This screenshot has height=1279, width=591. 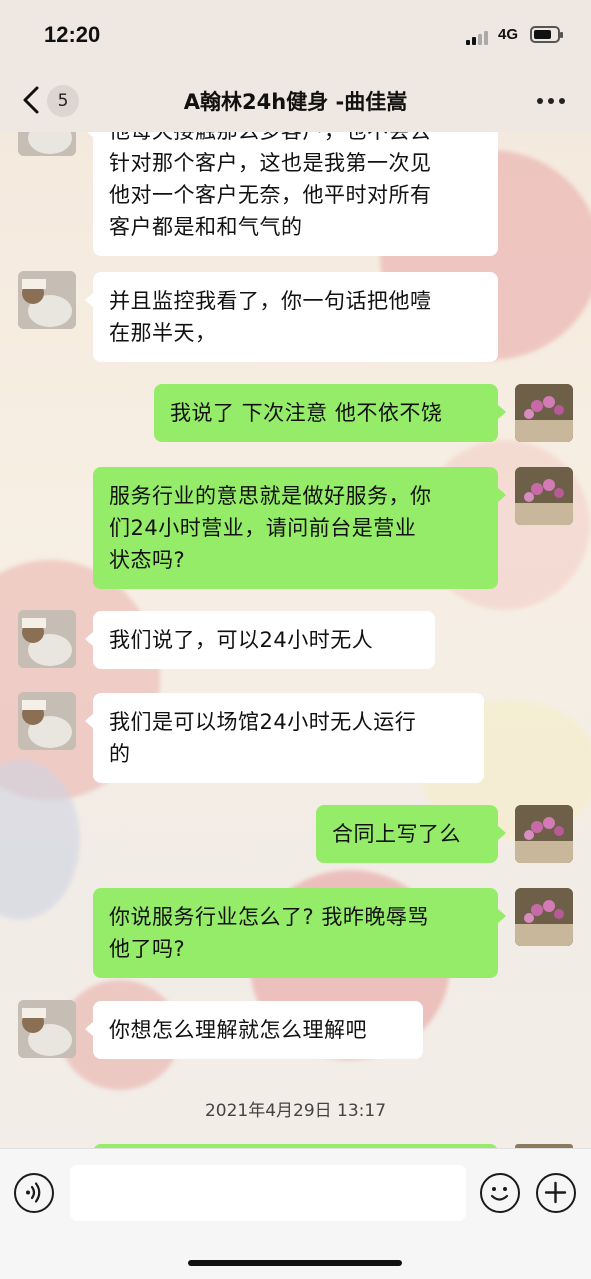 I want to click on message-line: 状态吗?, so click(x=147, y=560).